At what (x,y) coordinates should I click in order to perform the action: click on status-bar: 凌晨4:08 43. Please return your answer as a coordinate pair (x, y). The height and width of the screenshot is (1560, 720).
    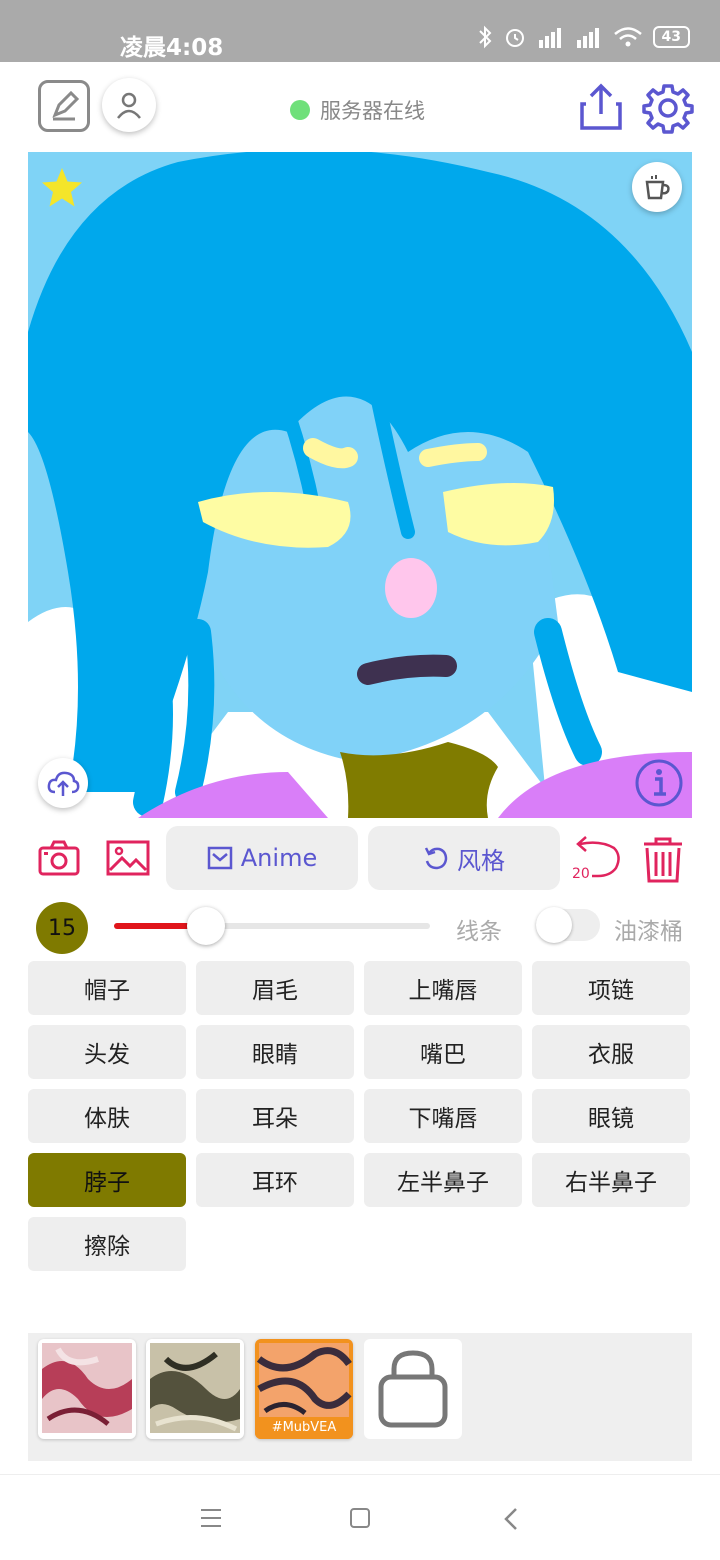
    Looking at the image, I should click on (360, 31).